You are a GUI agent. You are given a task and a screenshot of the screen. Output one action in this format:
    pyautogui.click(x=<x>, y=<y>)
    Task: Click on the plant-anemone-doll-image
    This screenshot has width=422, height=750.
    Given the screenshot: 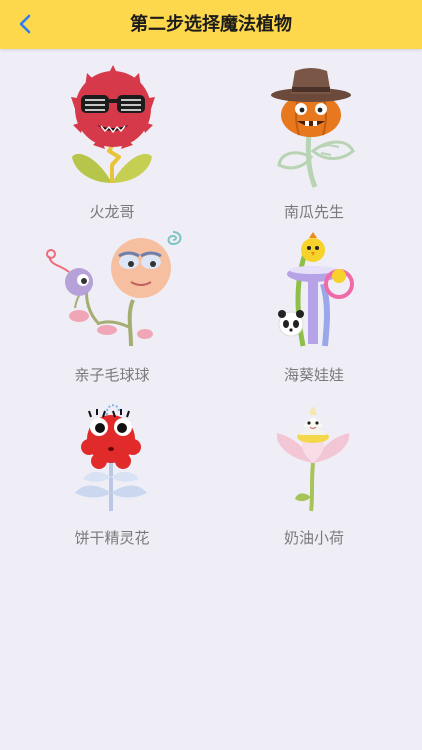 What is the action you would take?
    pyautogui.click(x=316, y=289)
    